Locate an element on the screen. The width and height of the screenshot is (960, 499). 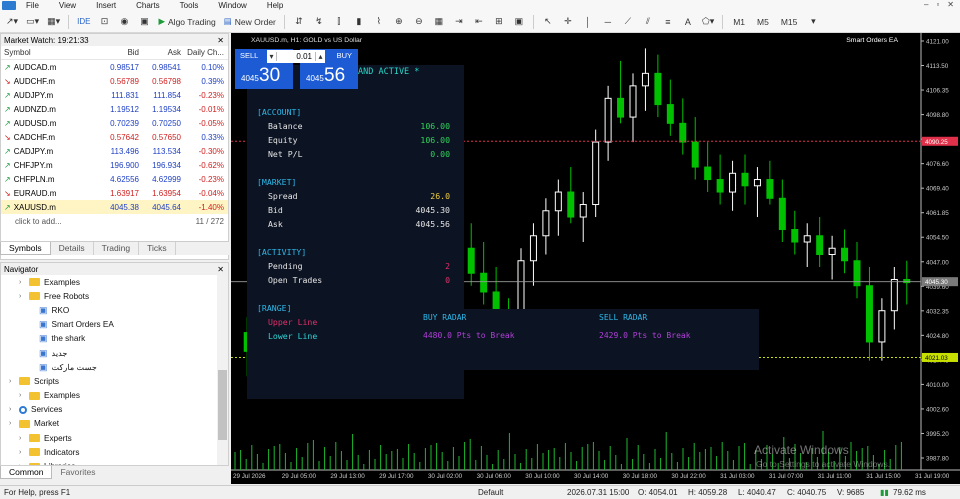
new-order-button: ▤ New Order is located at coordinates (250, 22).